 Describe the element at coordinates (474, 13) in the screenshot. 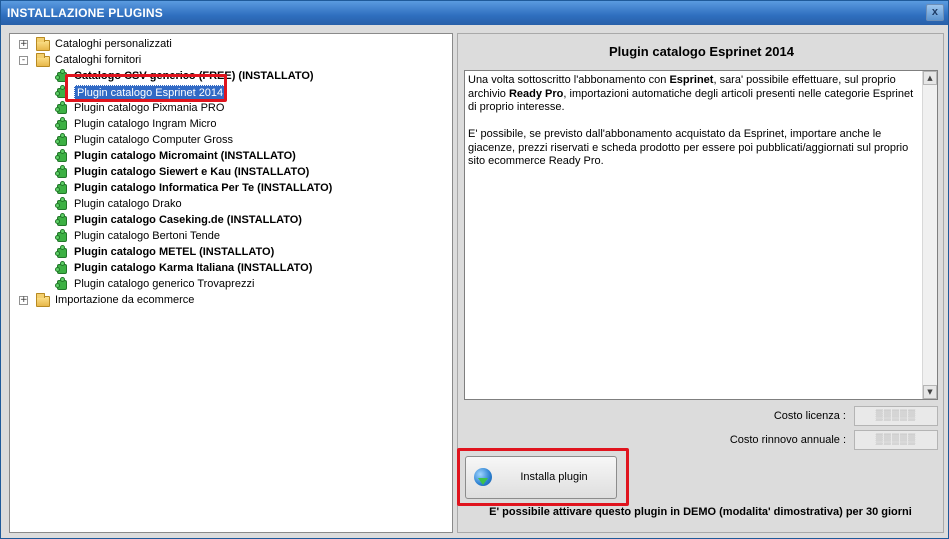

I see `window-titlebar: INSTALLAZIONE PLUGINS x` at that location.